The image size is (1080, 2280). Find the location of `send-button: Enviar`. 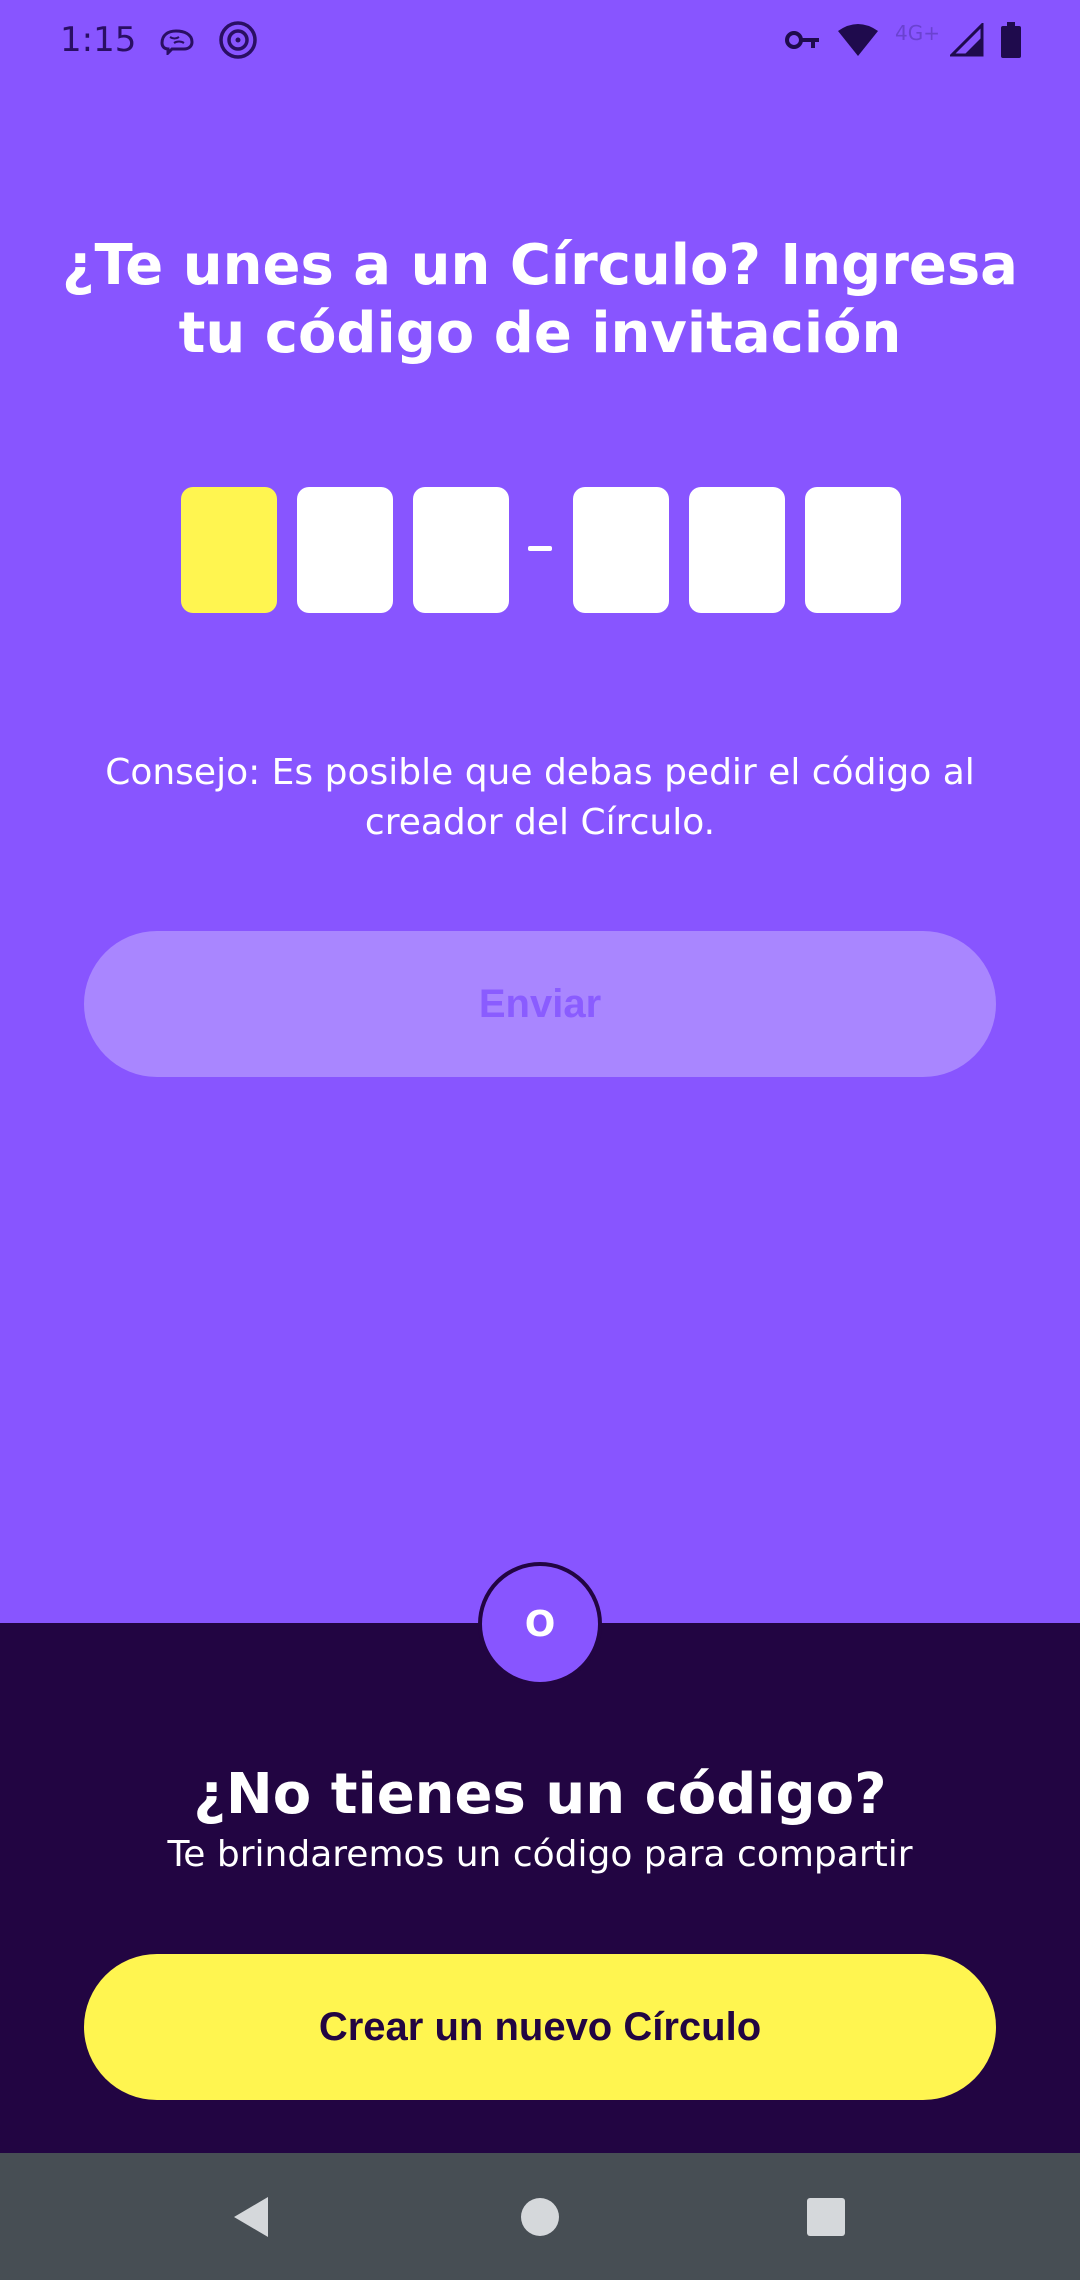

send-button: Enviar is located at coordinates (540, 1004).